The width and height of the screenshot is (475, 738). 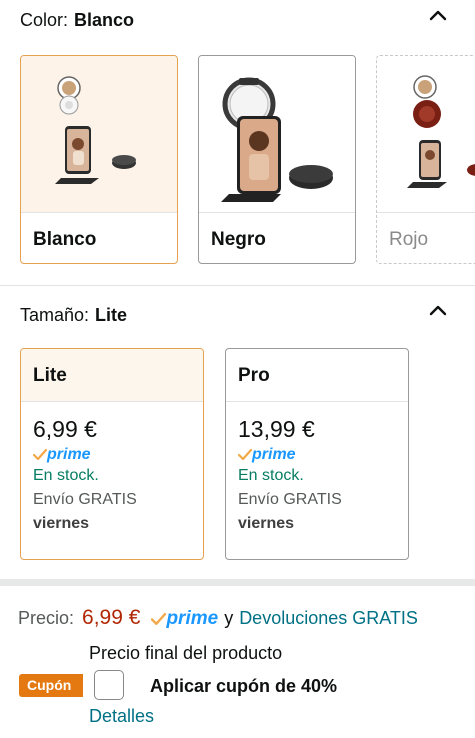 What do you see at coordinates (99, 134) in the screenshot?
I see `product-image-blanco` at bounding box center [99, 134].